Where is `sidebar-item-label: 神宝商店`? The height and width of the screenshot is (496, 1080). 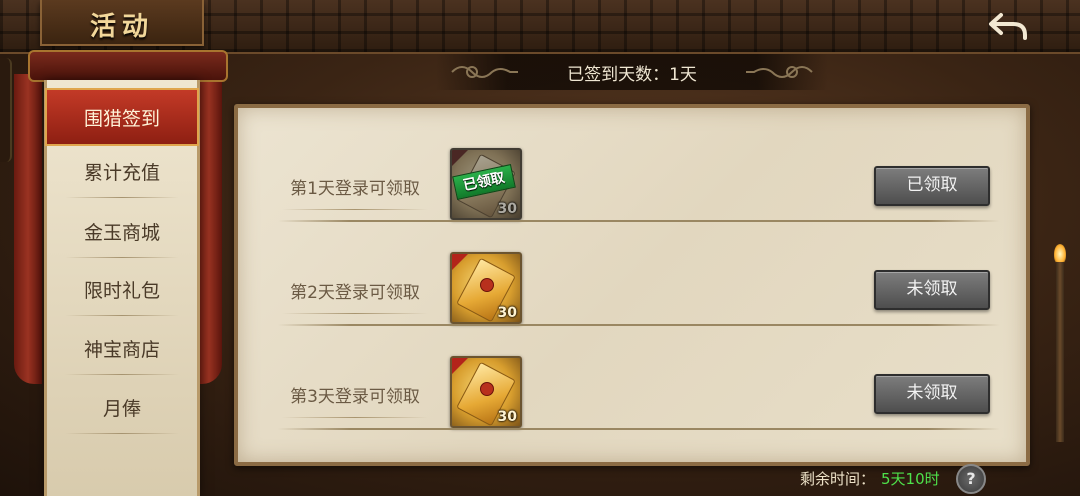 sidebar-item-label: 神宝商店 is located at coordinates (121, 349).